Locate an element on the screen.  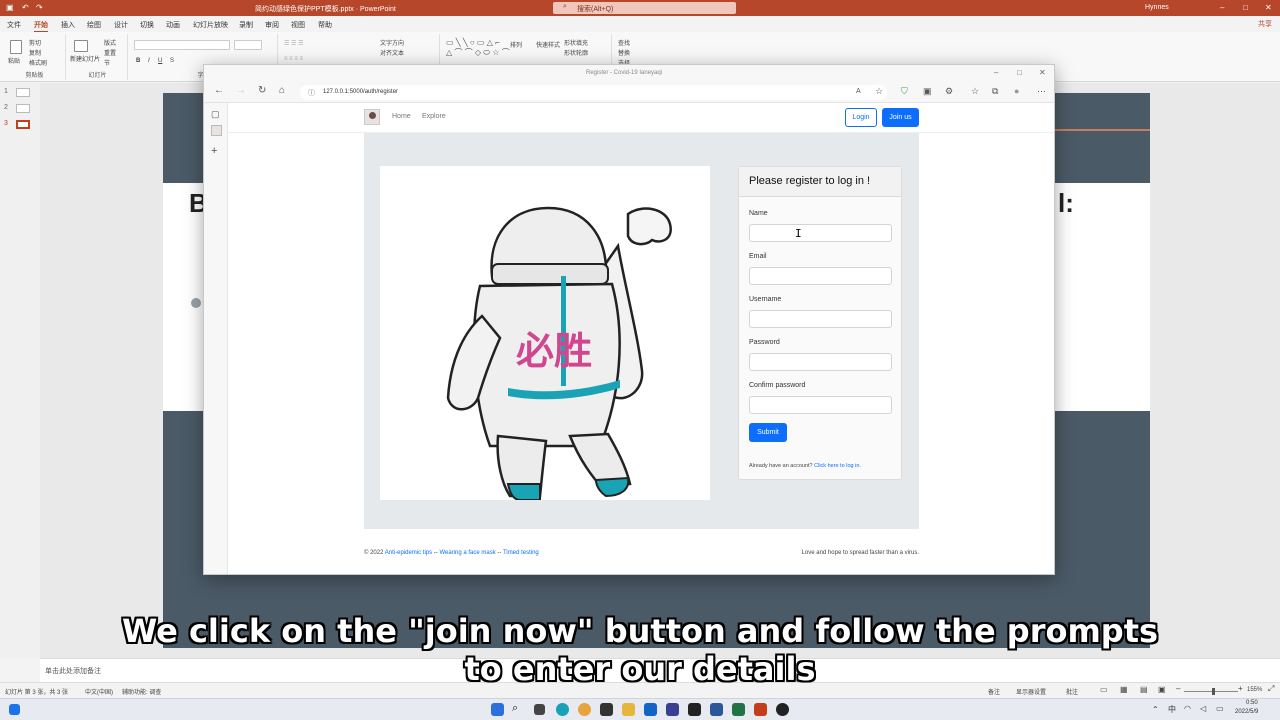
accessibility-status: 辅助功能: 调查 is located at coordinates (141, 691).